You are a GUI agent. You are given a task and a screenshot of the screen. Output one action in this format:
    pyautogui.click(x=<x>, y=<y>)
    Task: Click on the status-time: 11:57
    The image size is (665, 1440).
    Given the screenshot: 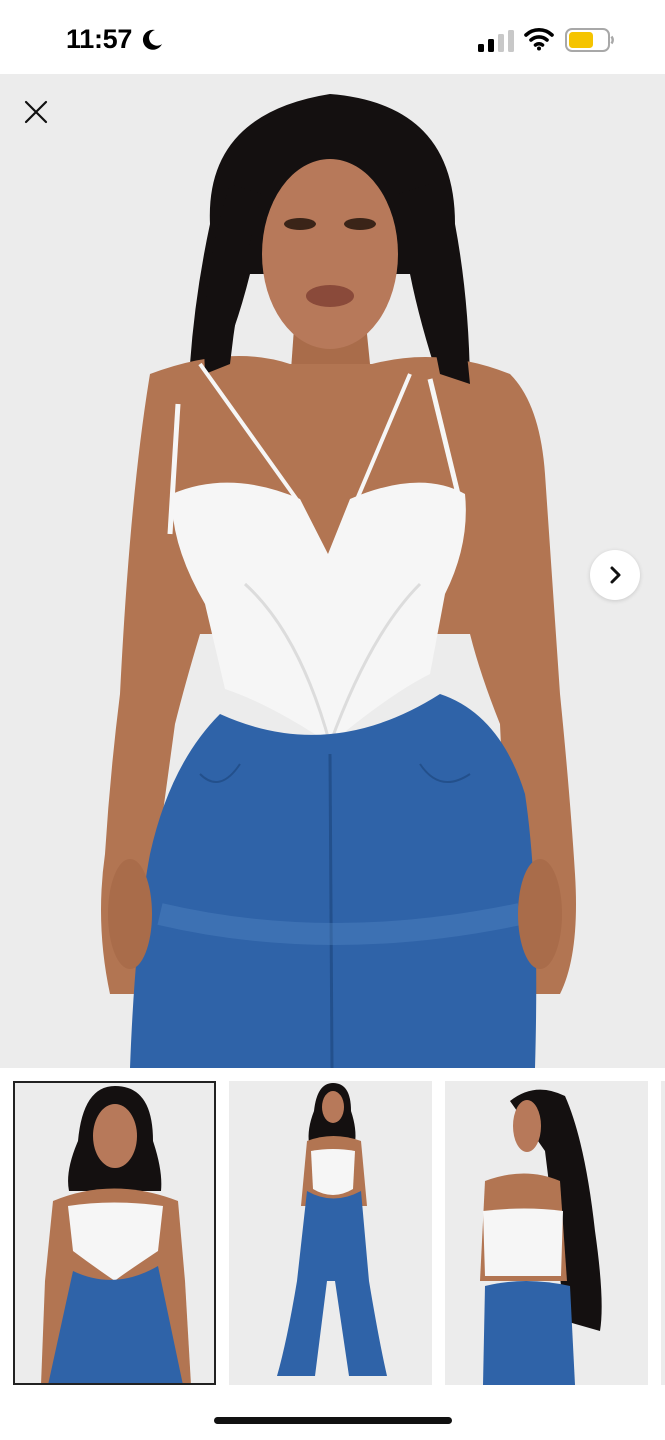 What is the action you would take?
    pyautogui.click(x=99, y=39)
    